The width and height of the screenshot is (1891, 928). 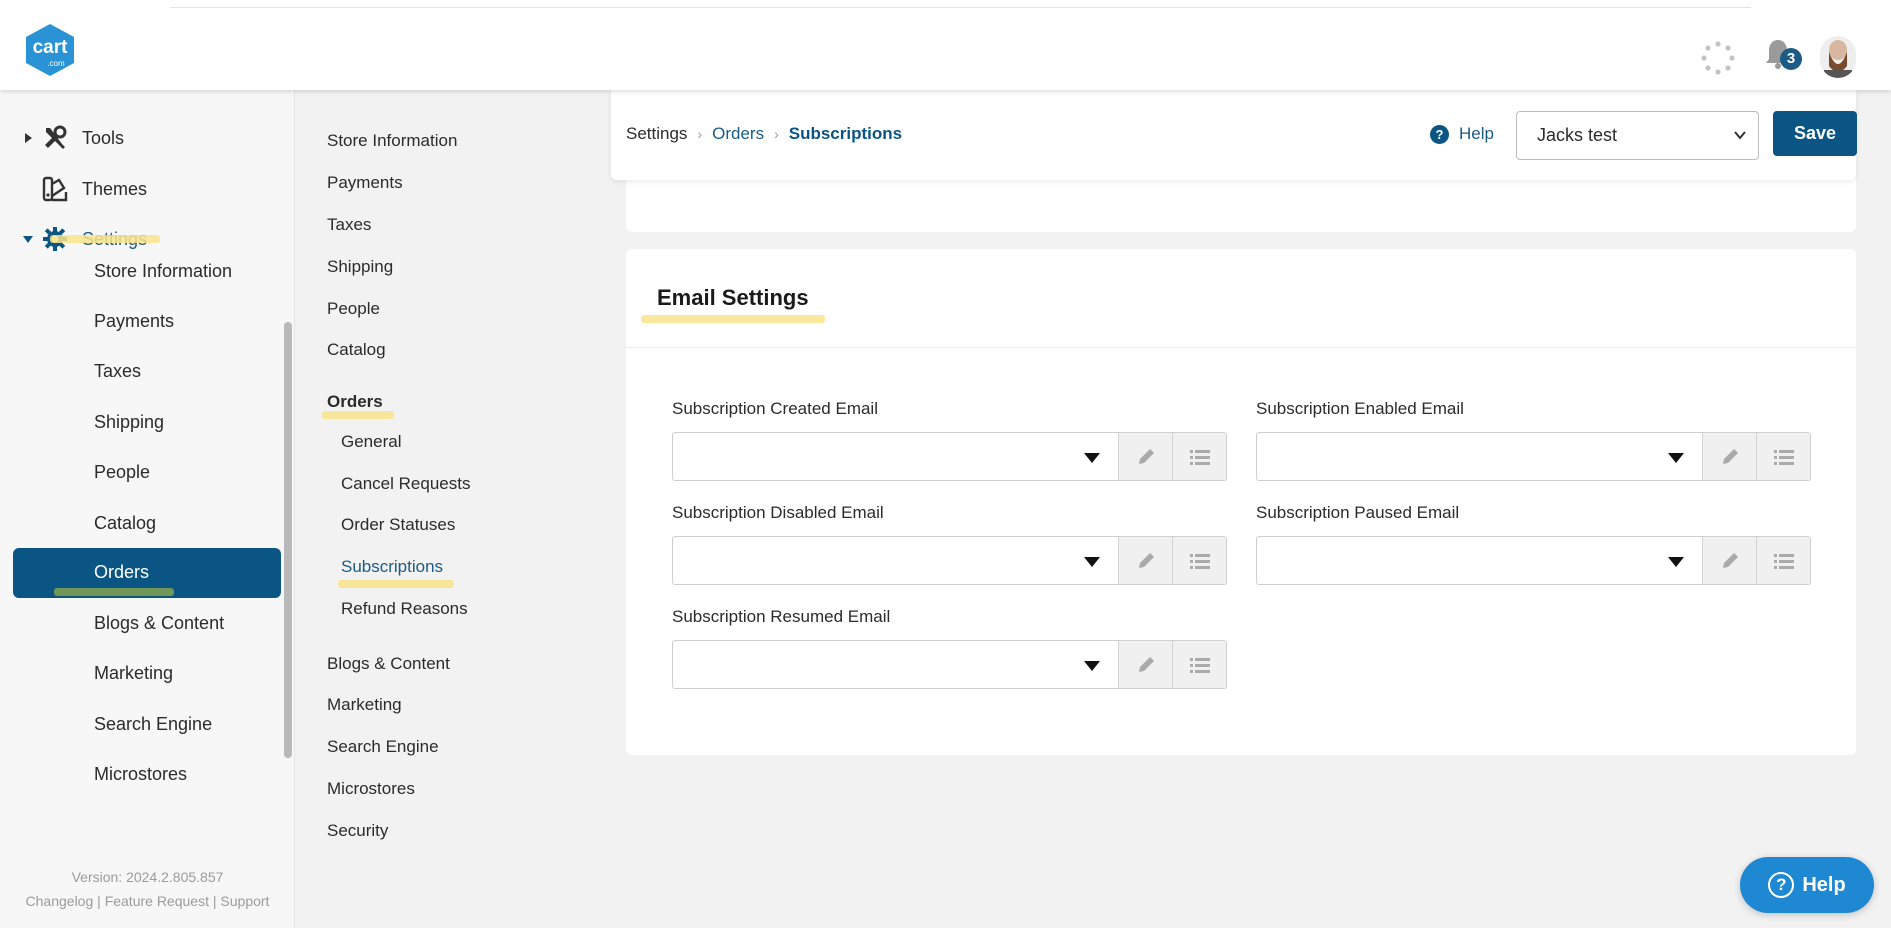 I want to click on subnav-shipping: Shipping, so click(x=360, y=267).